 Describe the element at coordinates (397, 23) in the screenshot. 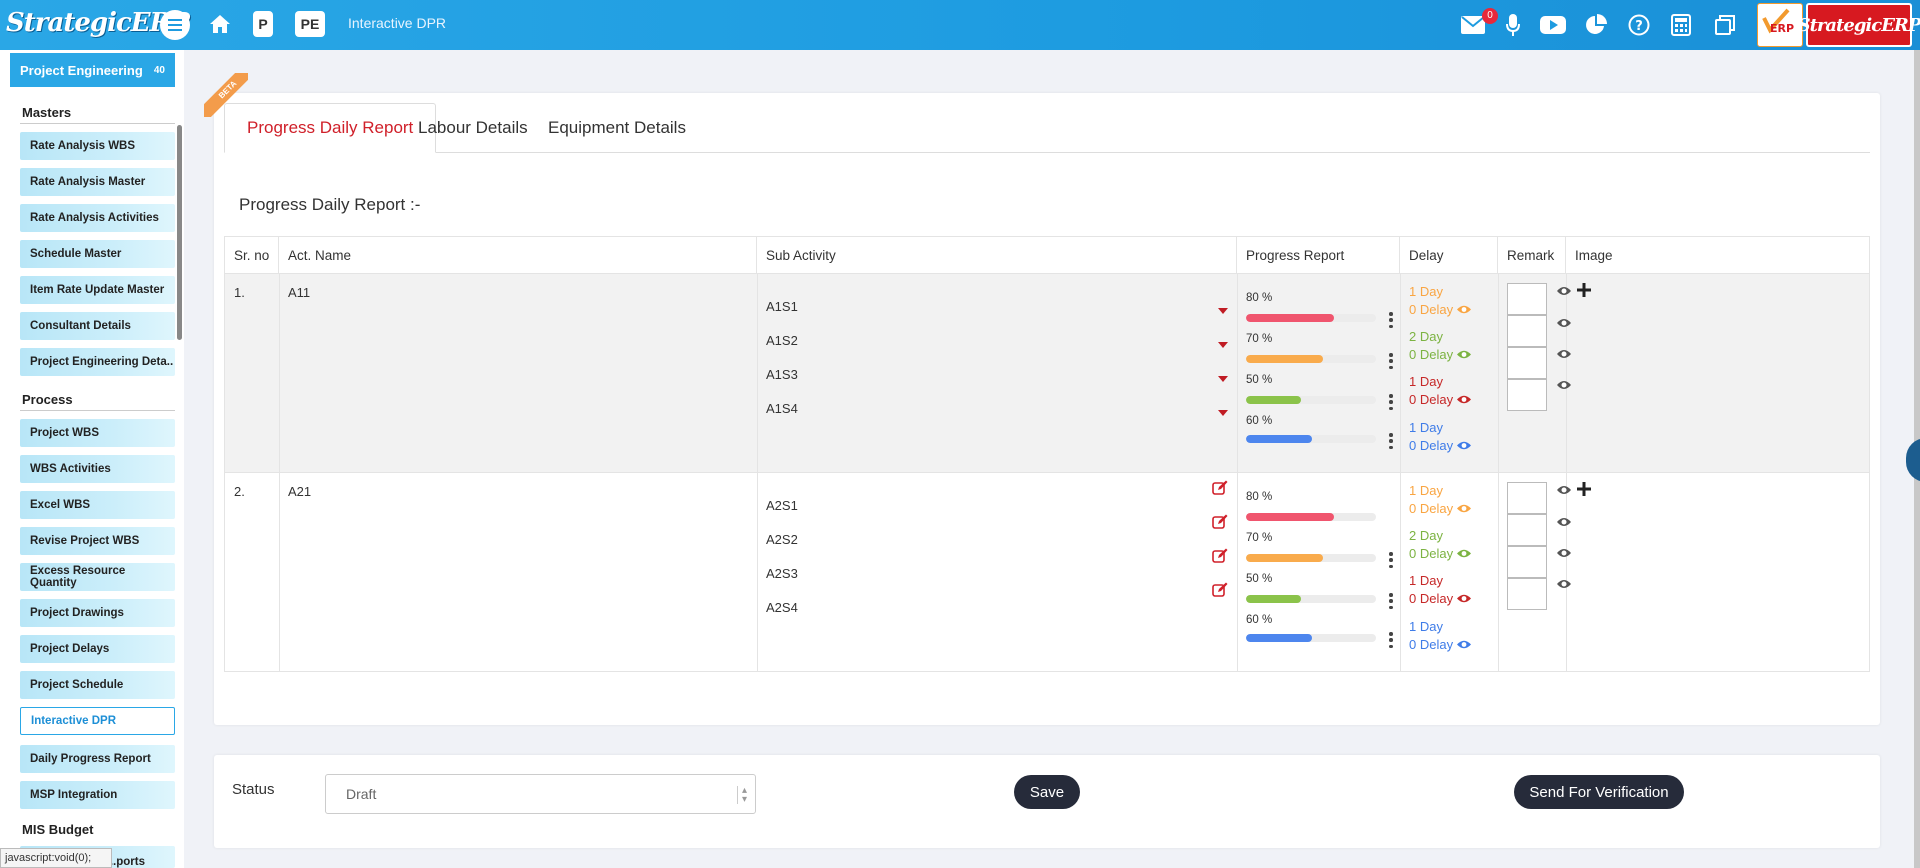

I see `page-title: Interactive DPR` at that location.